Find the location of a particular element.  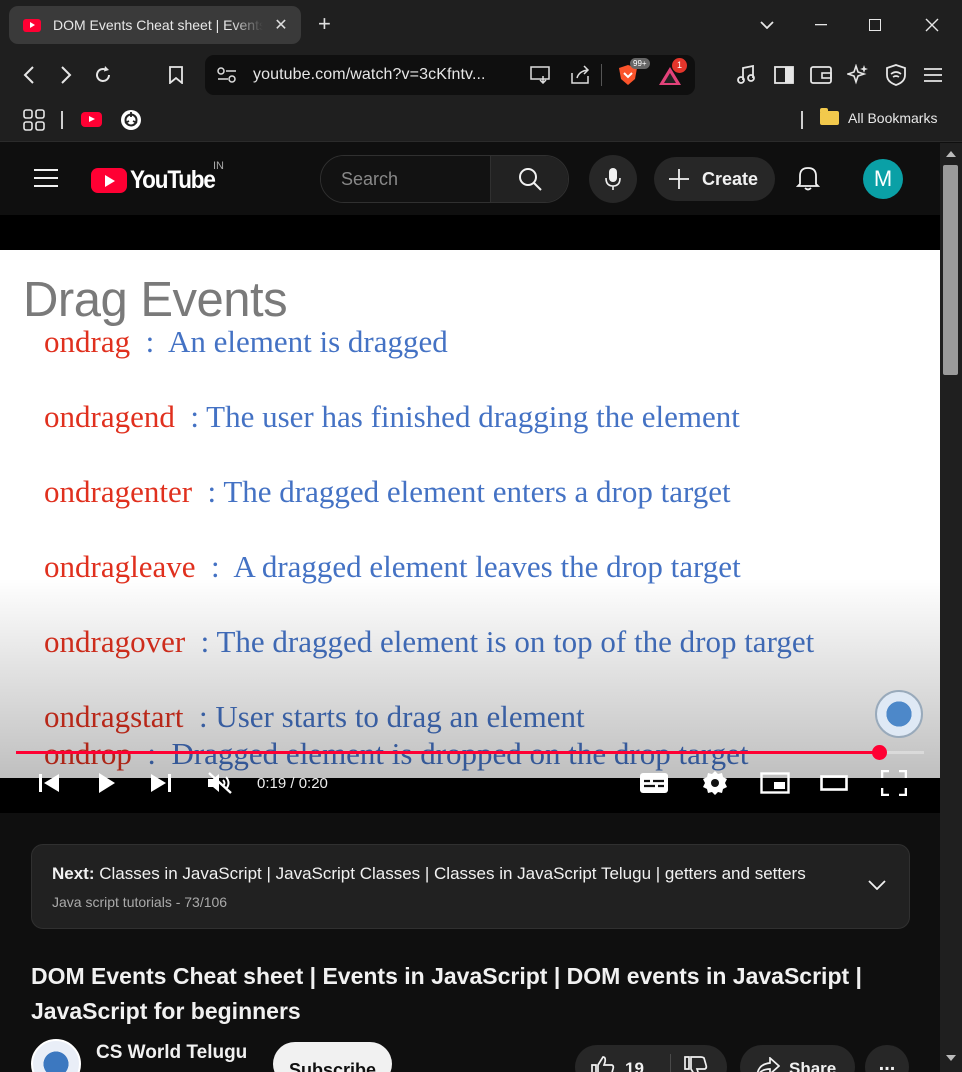

account-avatar: M is located at coordinates (883, 179).